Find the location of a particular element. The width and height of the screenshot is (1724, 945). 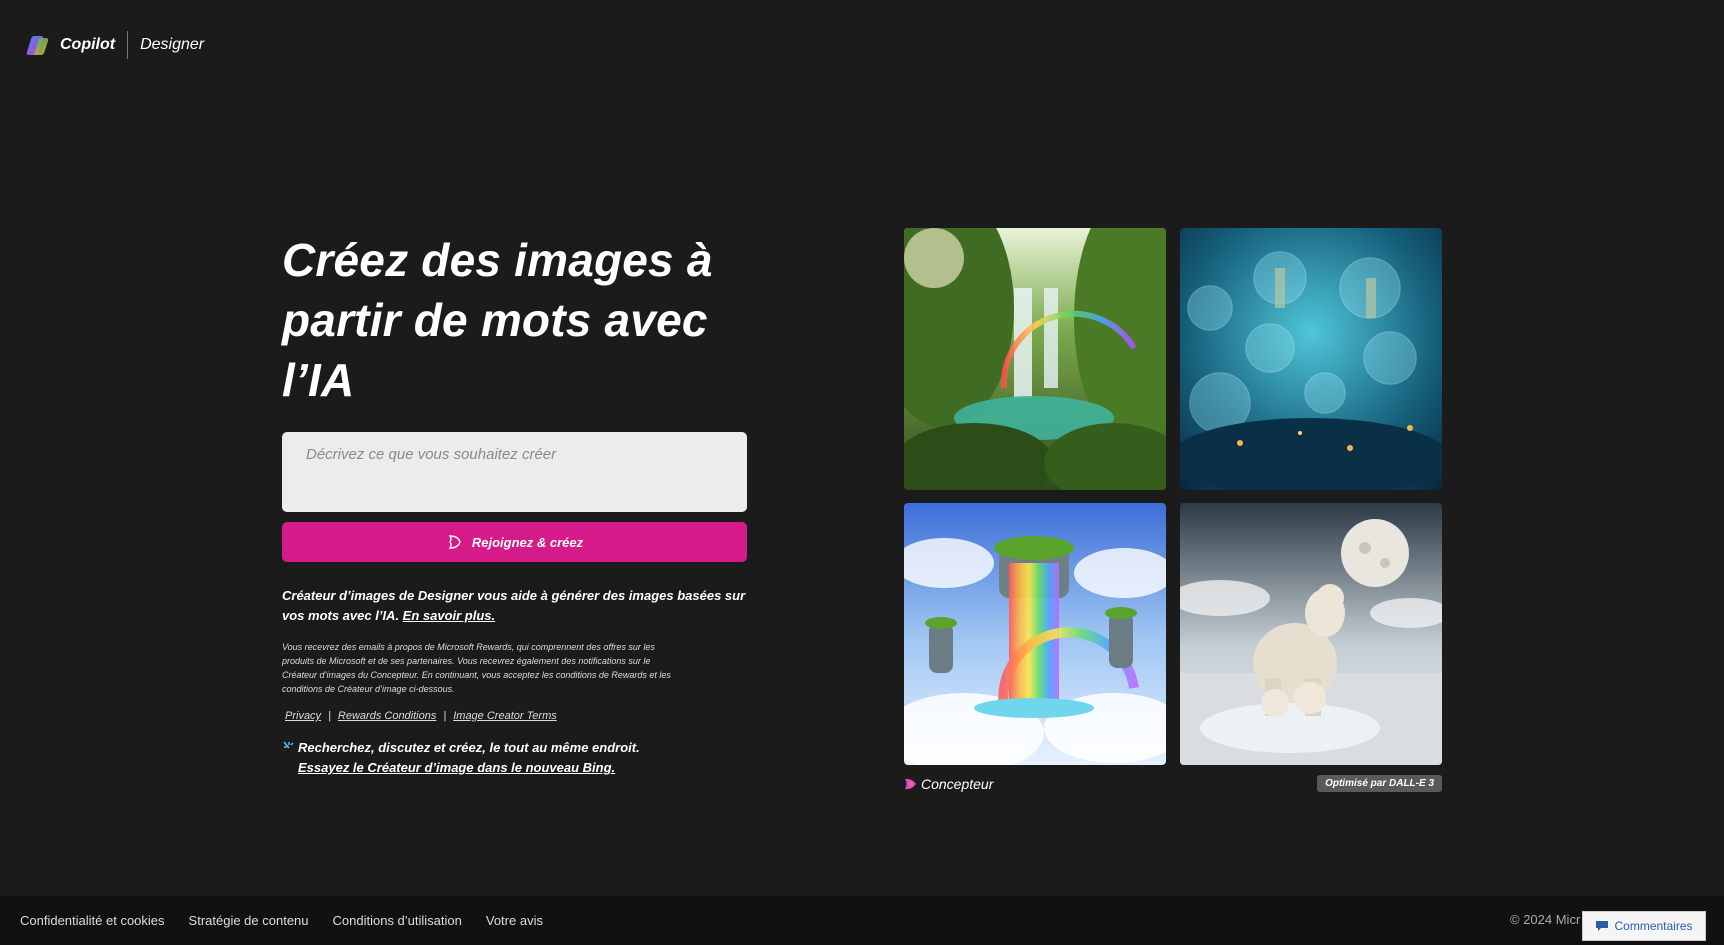

gallery-image-floating-islands is located at coordinates (1035, 634).